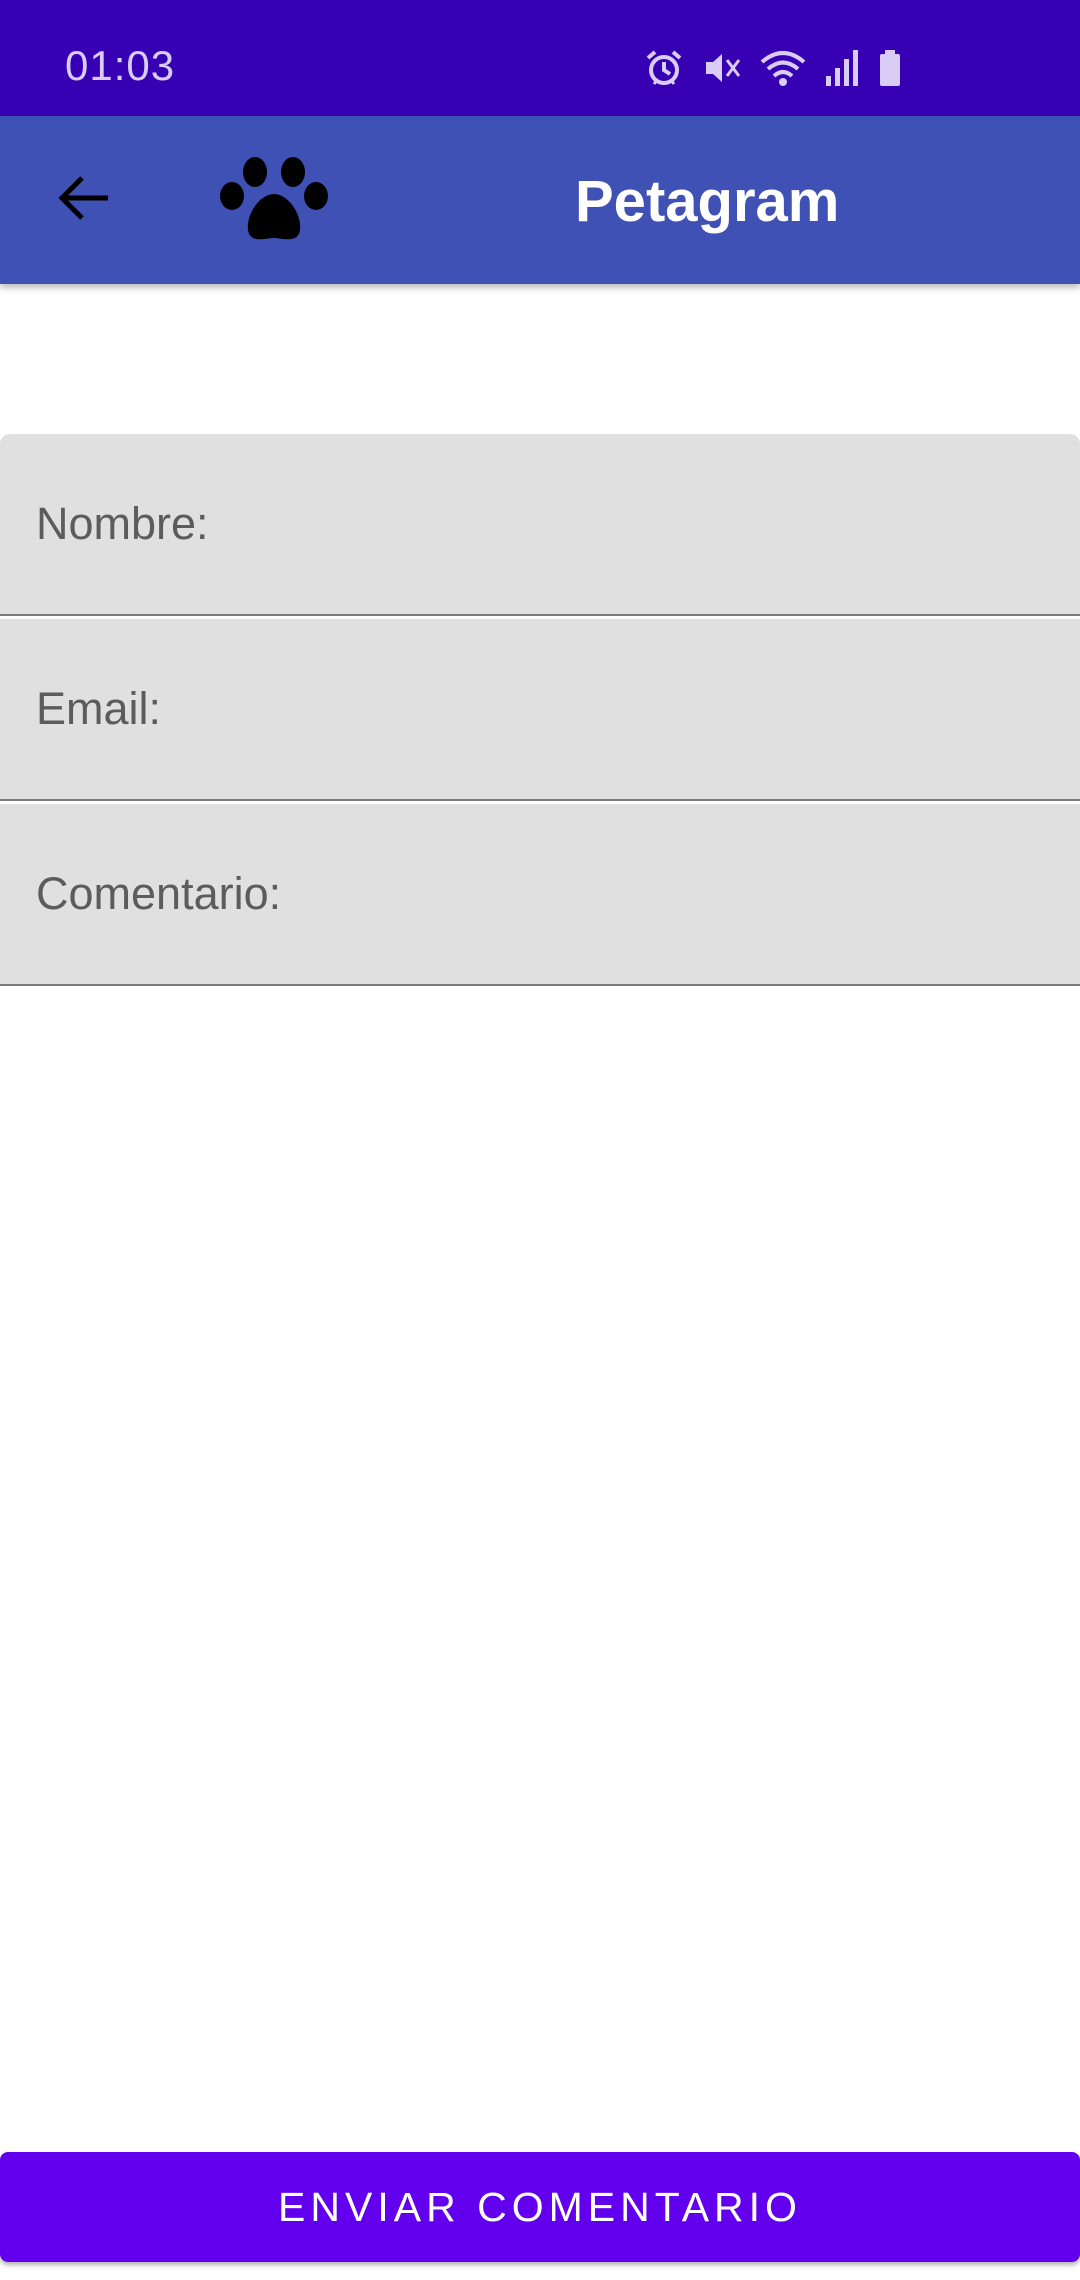  I want to click on email-input, so click(540, 709).